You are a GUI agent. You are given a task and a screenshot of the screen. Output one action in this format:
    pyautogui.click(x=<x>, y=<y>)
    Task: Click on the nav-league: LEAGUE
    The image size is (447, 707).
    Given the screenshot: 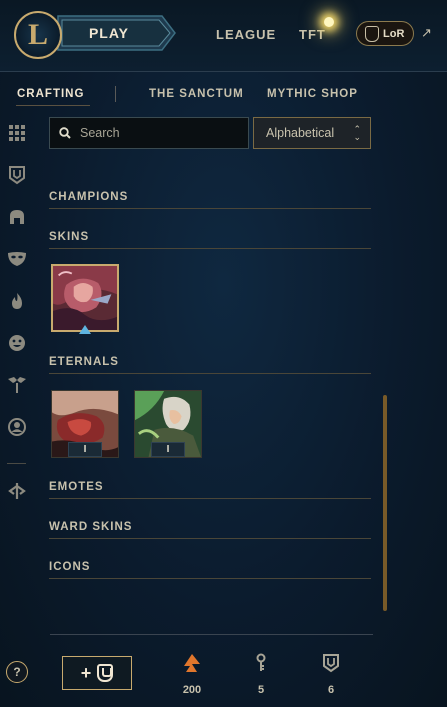 What is the action you would take?
    pyautogui.click(x=246, y=34)
    